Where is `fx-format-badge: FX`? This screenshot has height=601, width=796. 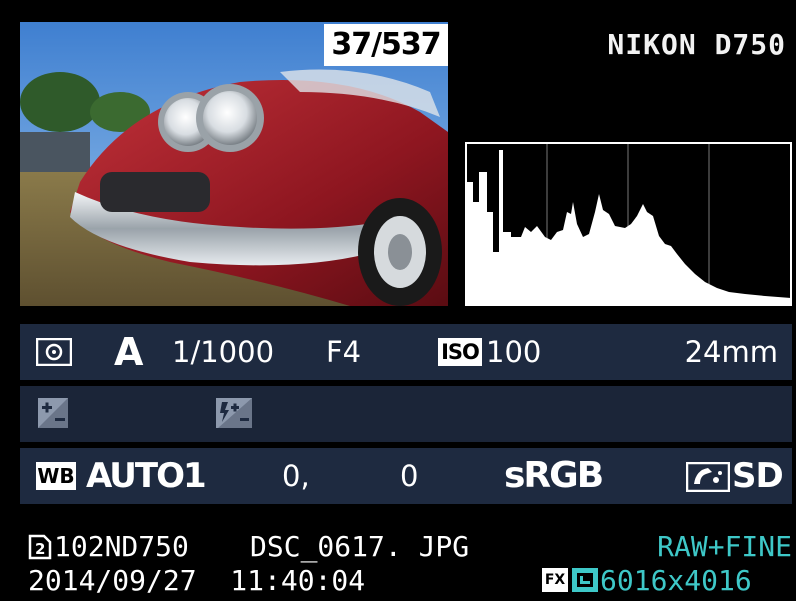 fx-format-badge: FX is located at coordinates (555, 580).